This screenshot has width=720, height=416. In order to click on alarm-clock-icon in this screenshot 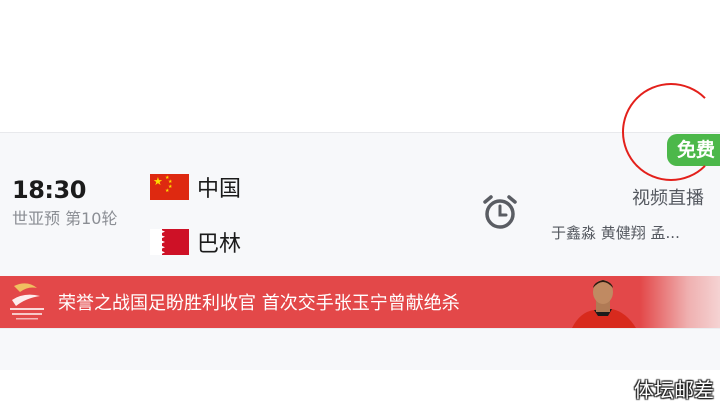, I will do `click(500, 212)`.